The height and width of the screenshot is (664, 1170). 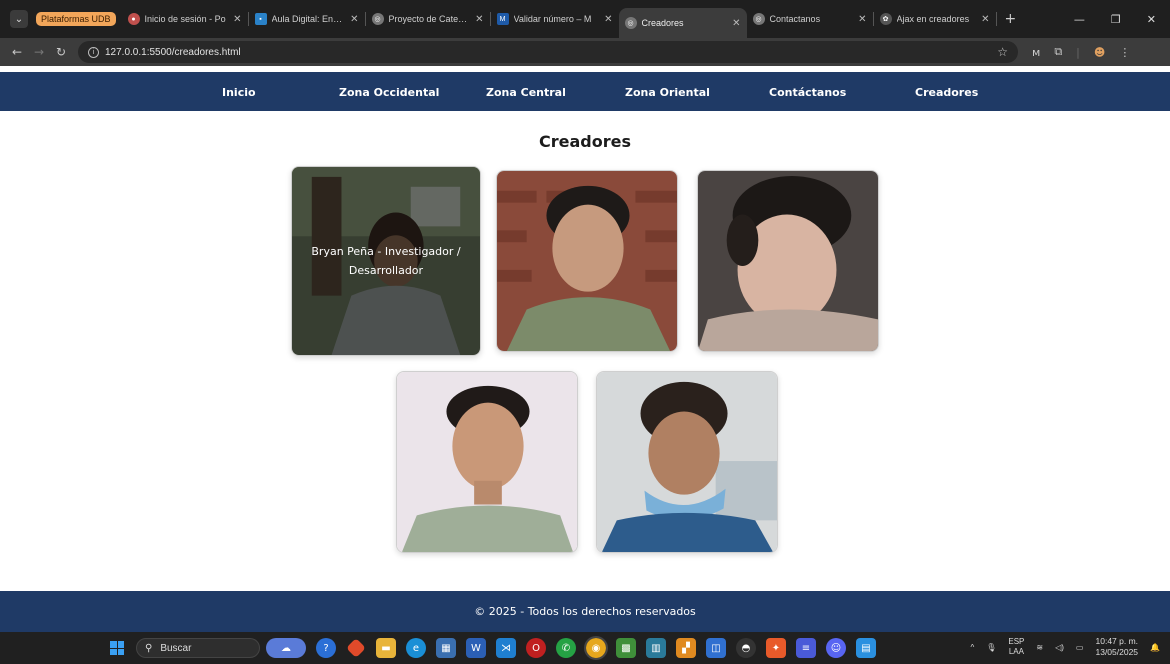 What do you see at coordinates (1124, 52) in the screenshot?
I see `browser-menu-icon: ⋮` at bounding box center [1124, 52].